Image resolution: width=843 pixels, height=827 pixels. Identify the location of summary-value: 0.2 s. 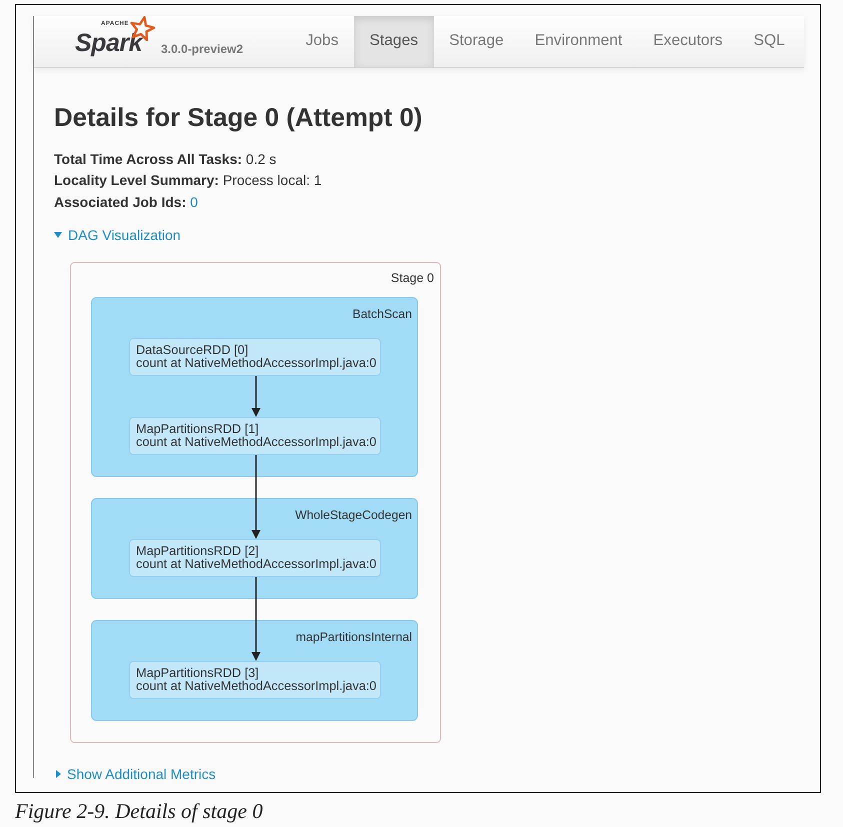
(261, 158).